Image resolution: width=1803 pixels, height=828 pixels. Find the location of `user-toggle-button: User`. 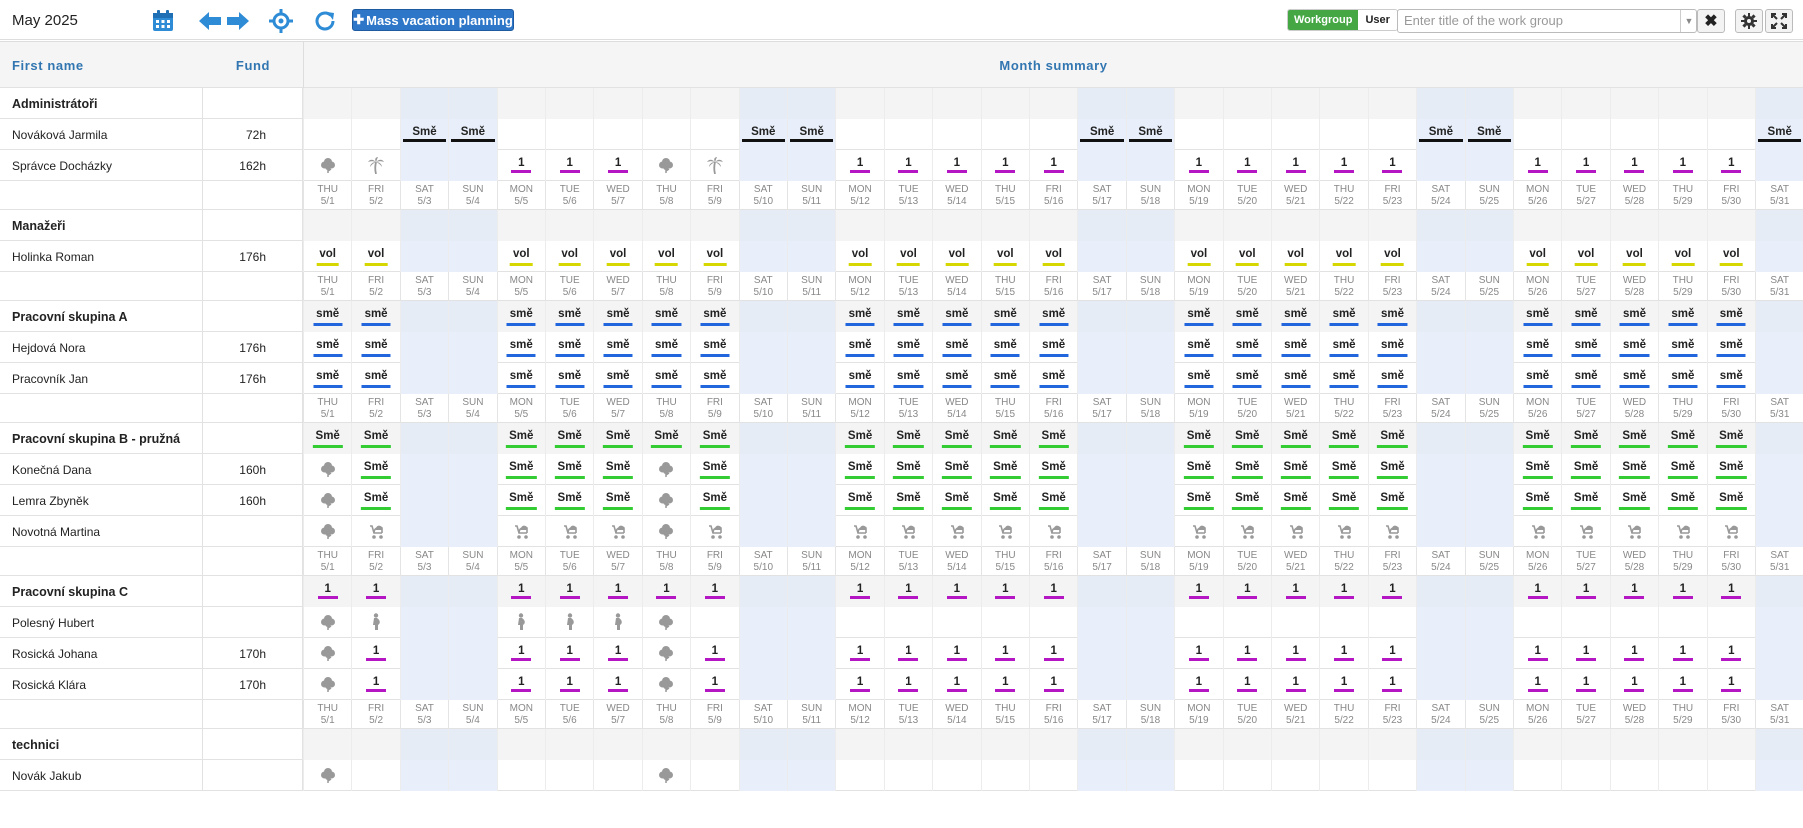

user-toggle-button: User is located at coordinates (1377, 20).